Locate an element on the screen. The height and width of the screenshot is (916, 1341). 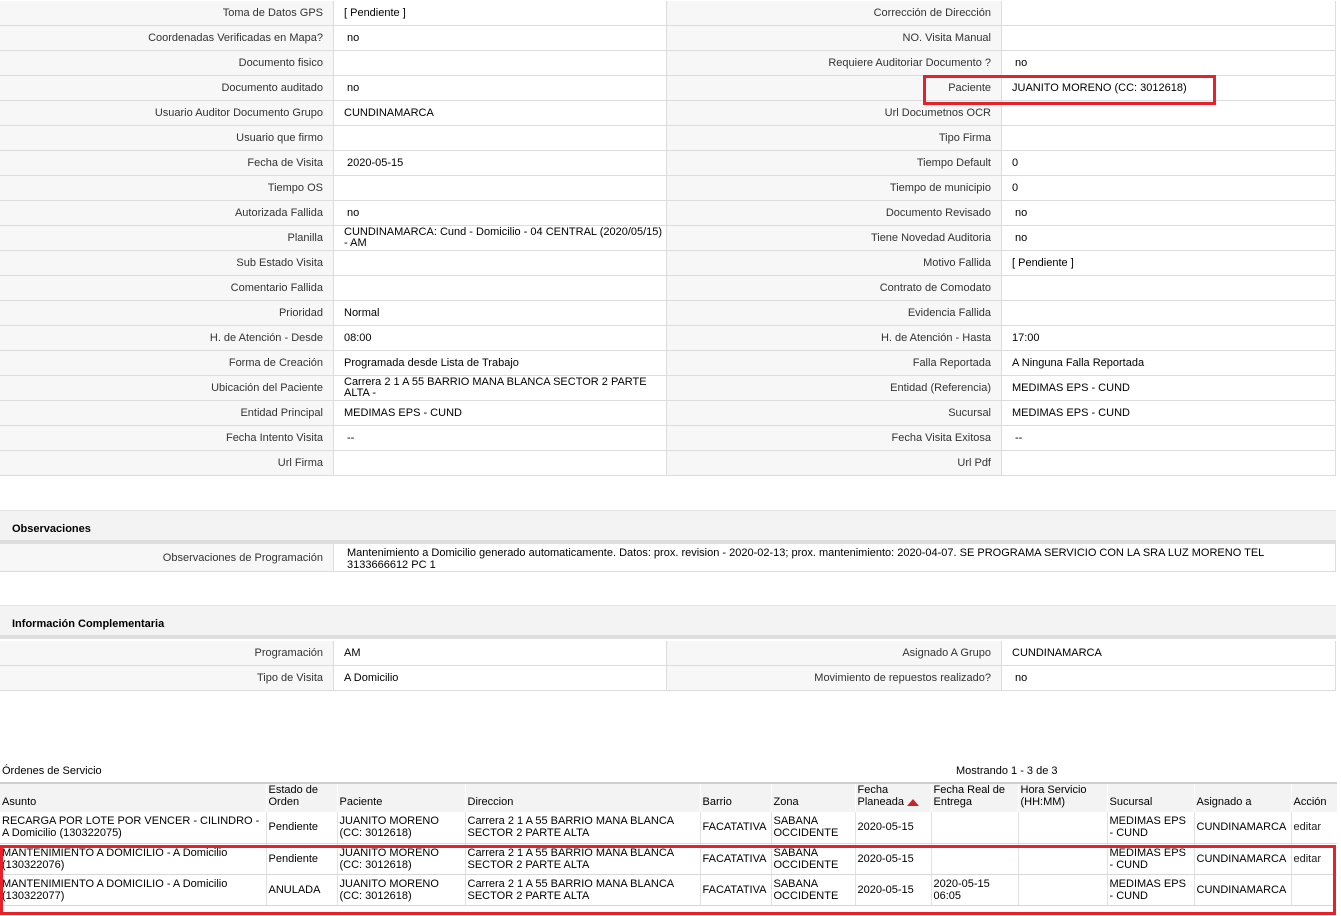
field-label: Evidencia Fallida is located at coordinates (834, 313).